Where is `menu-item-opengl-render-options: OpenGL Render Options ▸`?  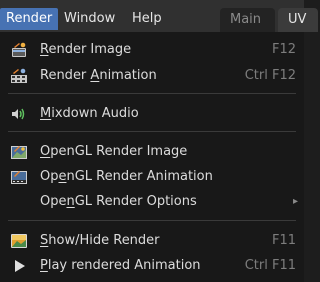
menu-item-opengl-render-options: OpenGL Render Options ▸ is located at coordinates (152, 202).